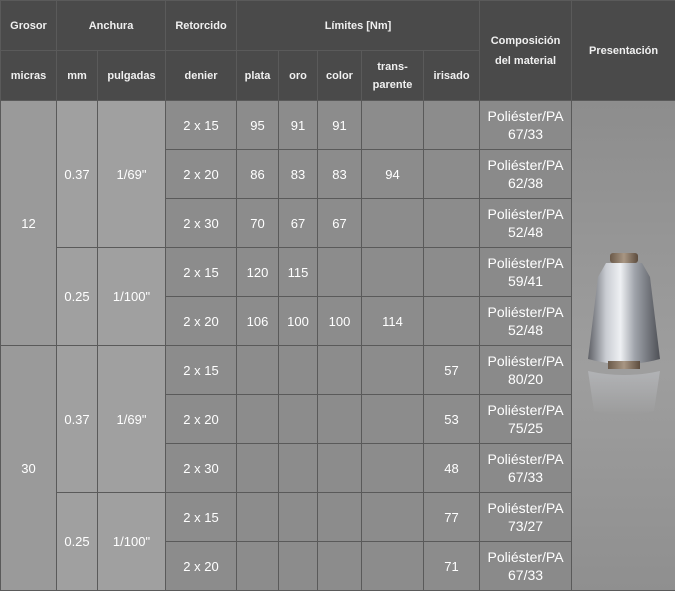 The image size is (675, 591). What do you see at coordinates (29, 76) in the screenshot?
I see `header-micras: micras` at bounding box center [29, 76].